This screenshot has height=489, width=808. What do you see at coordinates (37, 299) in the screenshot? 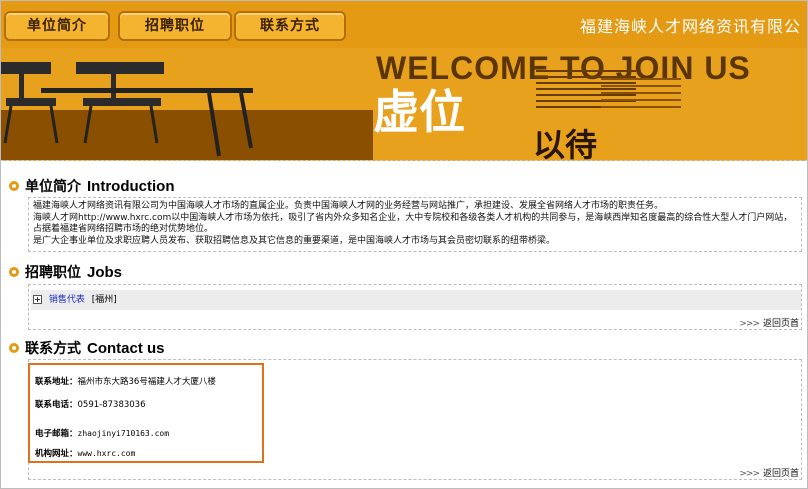
I see `expand-plus-icon` at bounding box center [37, 299].